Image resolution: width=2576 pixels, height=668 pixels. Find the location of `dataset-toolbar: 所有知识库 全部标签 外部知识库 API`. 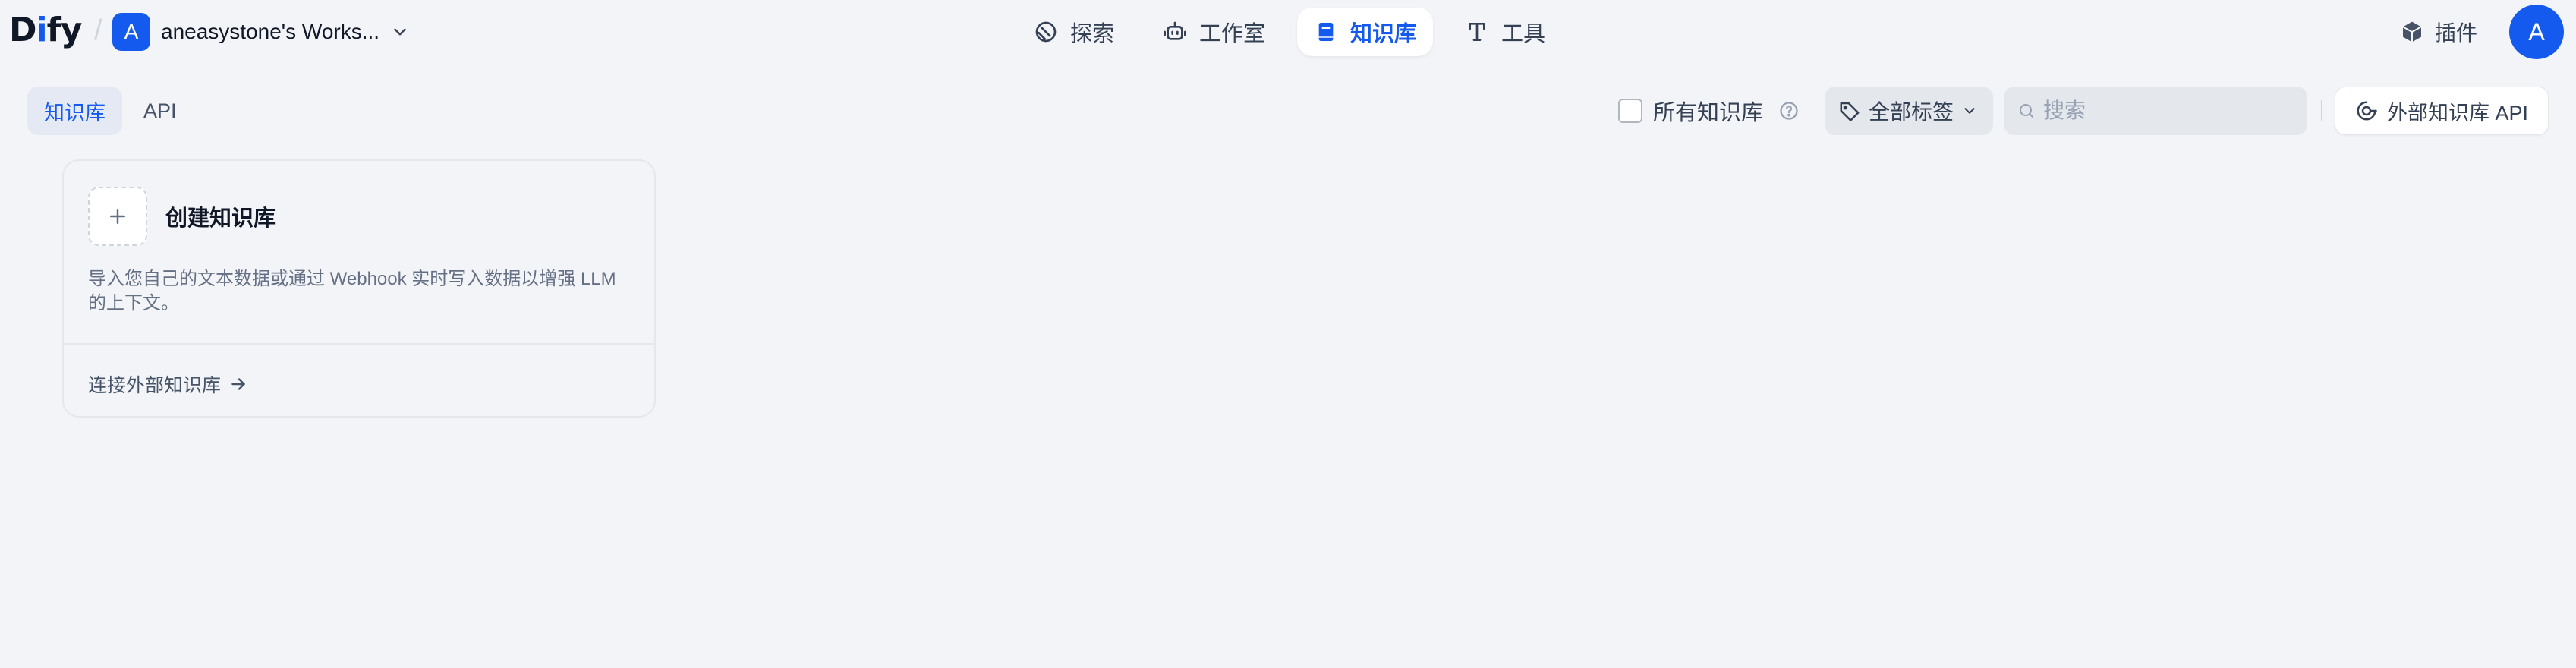

dataset-toolbar: 所有知识库 全部标签 外部知识库 API is located at coordinates (1288, 111).